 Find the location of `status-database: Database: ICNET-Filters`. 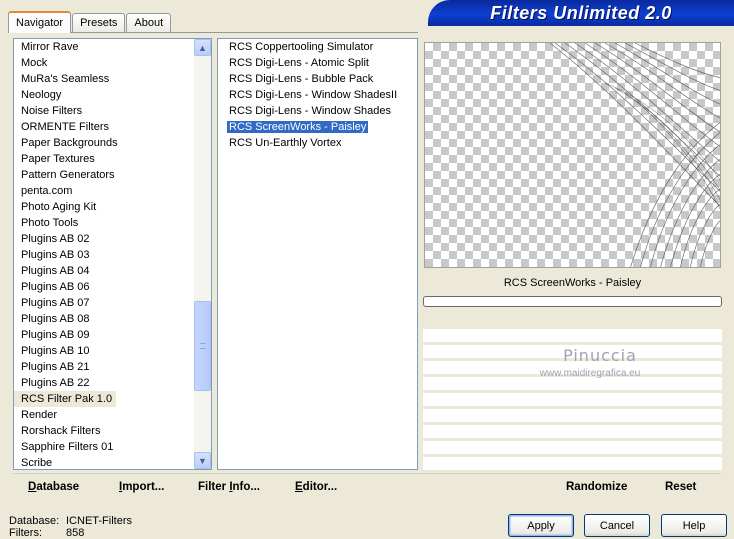

status-database: Database: ICNET-Filters is located at coordinates (70, 521).